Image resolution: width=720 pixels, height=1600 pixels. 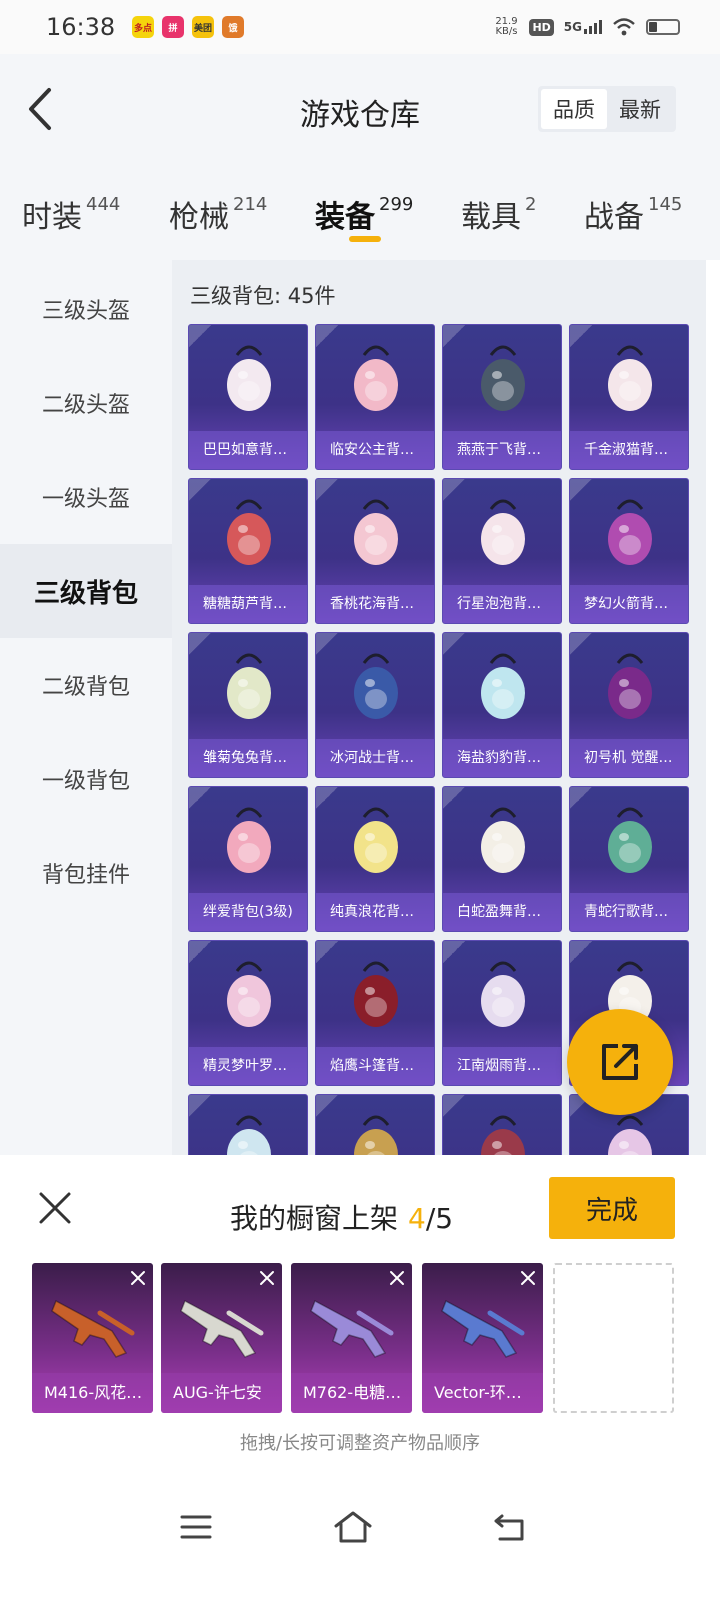 What do you see at coordinates (86, 685) in the screenshot?
I see `sidebar-item-backpack-lv2: 二级背包` at bounding box center [86, 685].